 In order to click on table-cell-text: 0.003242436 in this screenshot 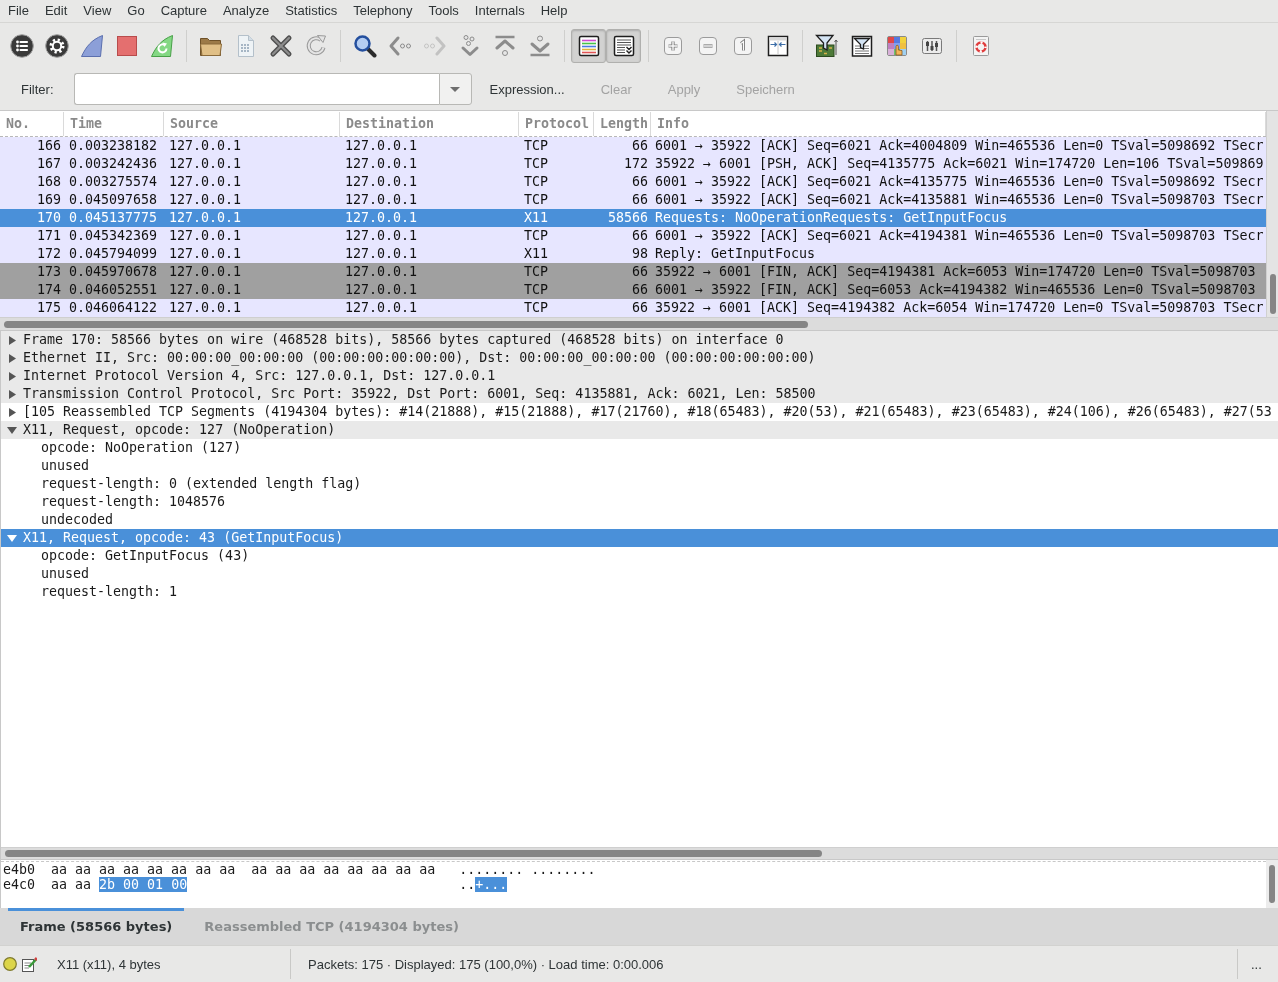, I will do `click(113, 164)`.